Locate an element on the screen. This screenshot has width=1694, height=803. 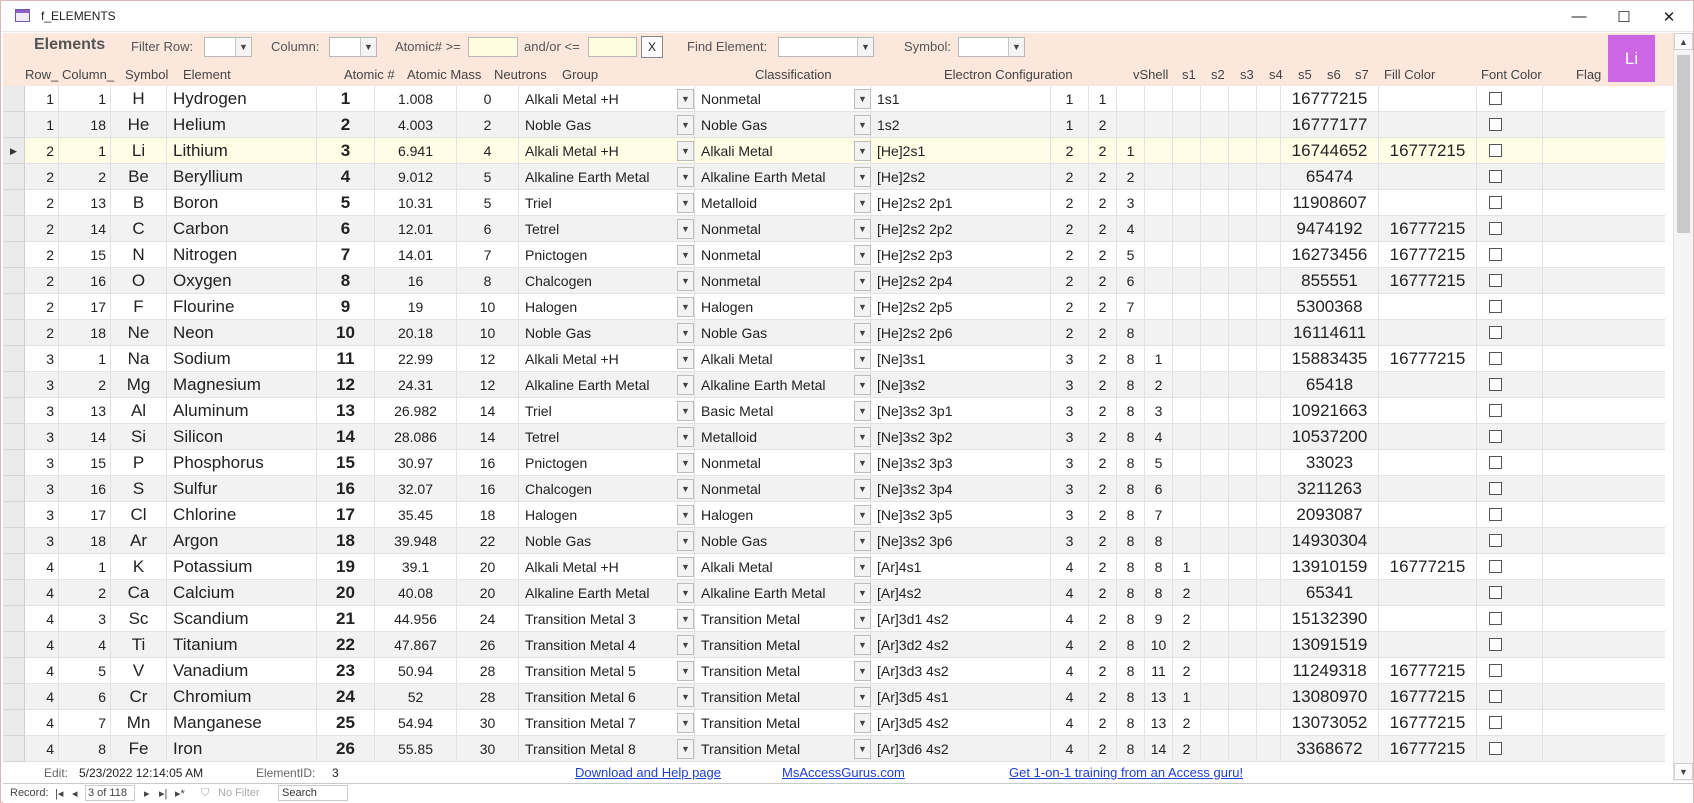
cell-atomic-number: 10 is located at coordinates (346, 333).